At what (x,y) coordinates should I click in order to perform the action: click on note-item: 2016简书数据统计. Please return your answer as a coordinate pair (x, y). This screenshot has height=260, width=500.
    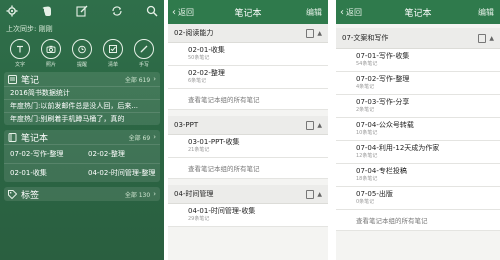
    Looking at the image, I should click on (82, 92).